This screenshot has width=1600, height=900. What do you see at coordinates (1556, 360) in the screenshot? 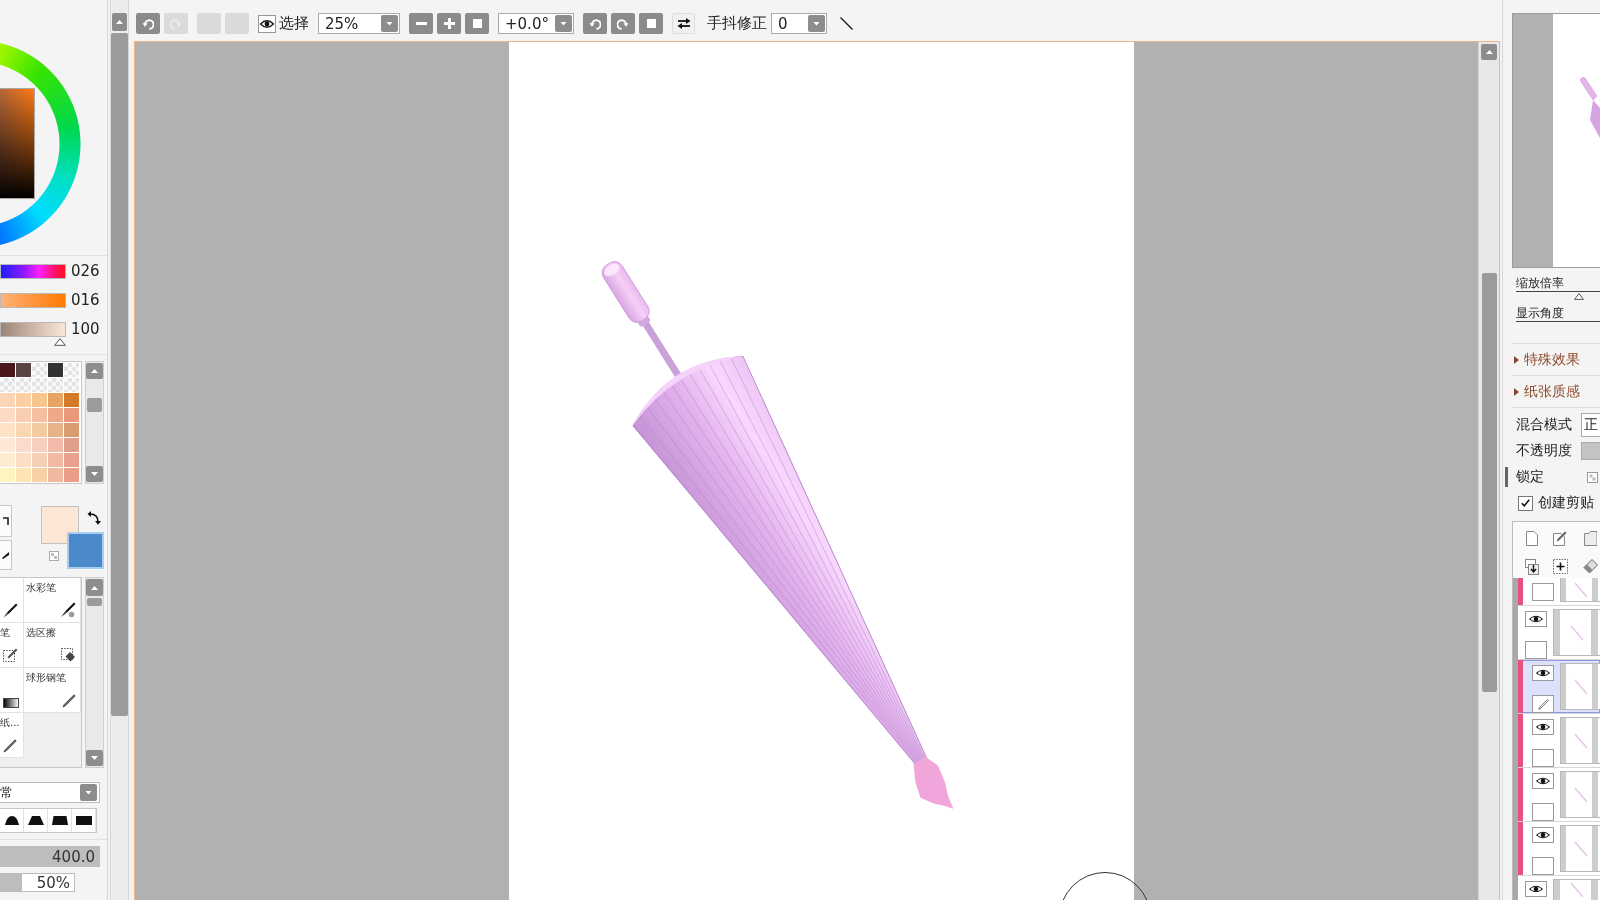
I see `section-header: 特殊效果` at bounding box center [1556, 360].